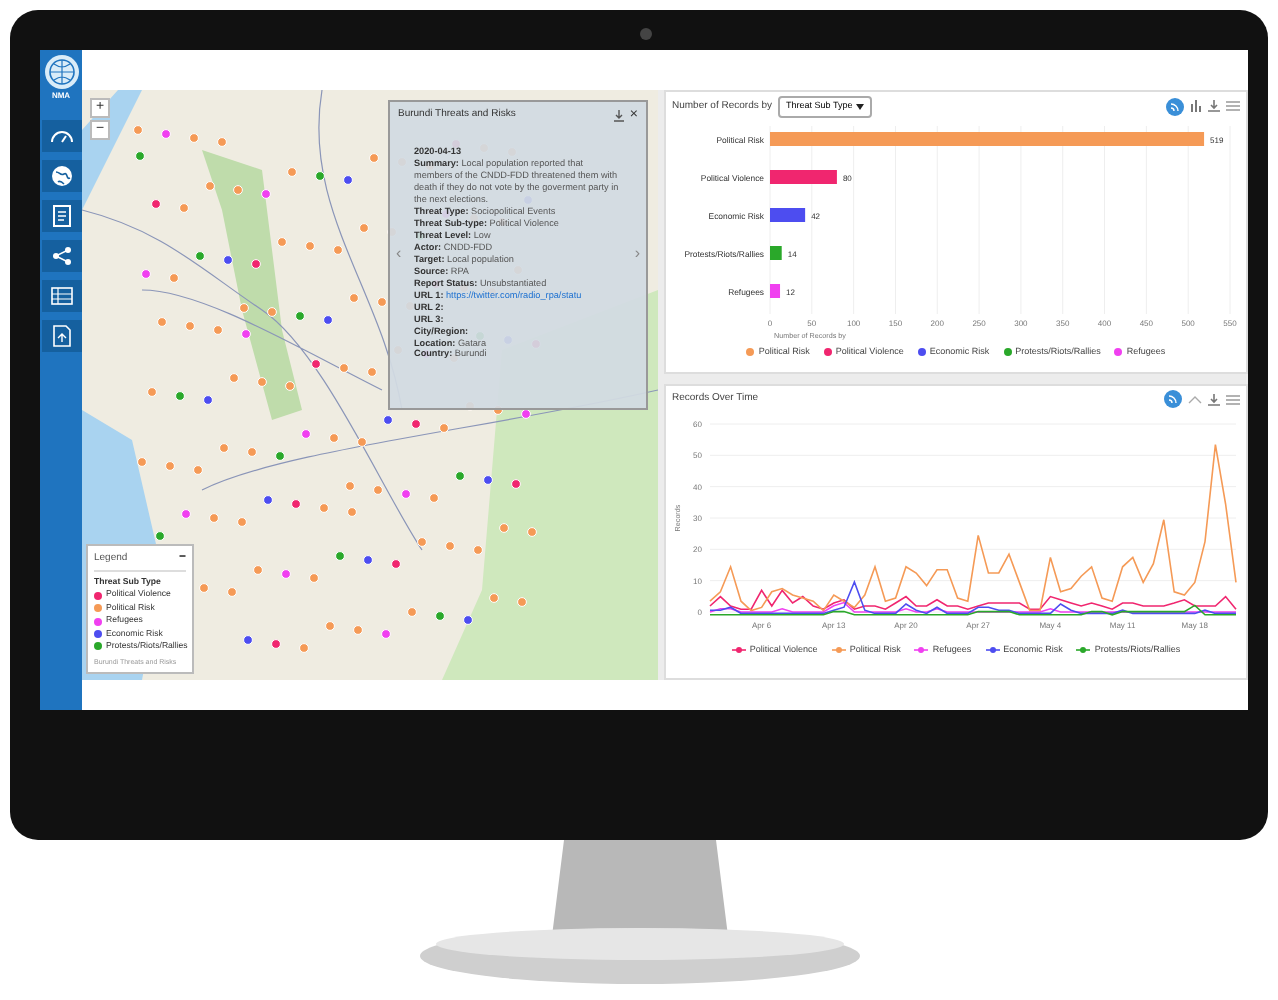 This screenshot has height=1000, width=1278. I want to click on caret-up-icon, so click(1195, 399).